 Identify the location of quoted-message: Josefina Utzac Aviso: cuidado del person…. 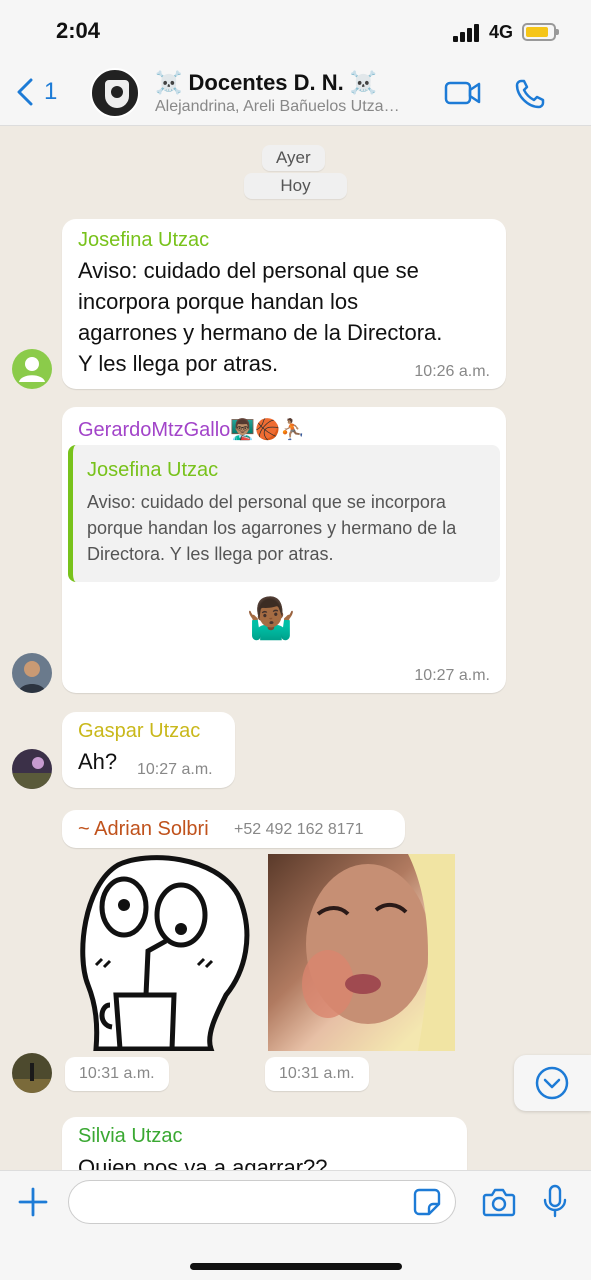
(284, 513).